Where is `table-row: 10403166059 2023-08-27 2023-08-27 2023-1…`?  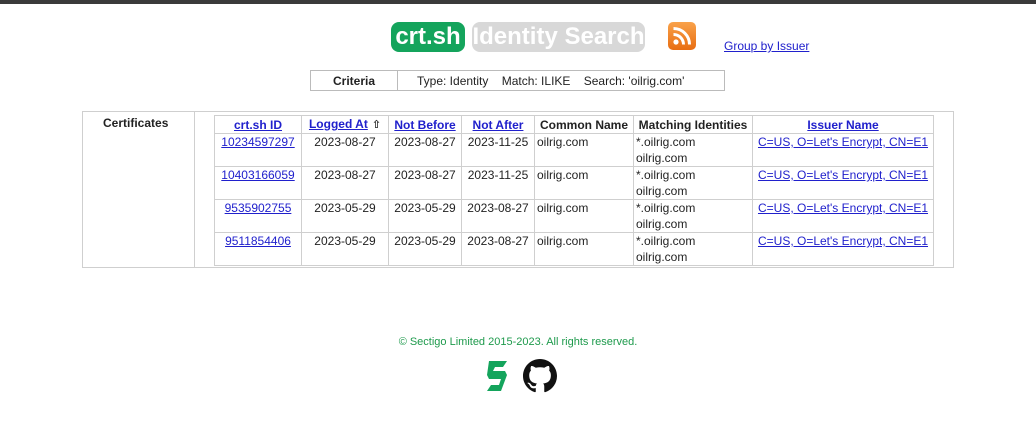
table-row: 10403166059 2023-08-27 2023-08-27 2023-1… is located at coordinates (574, 183).